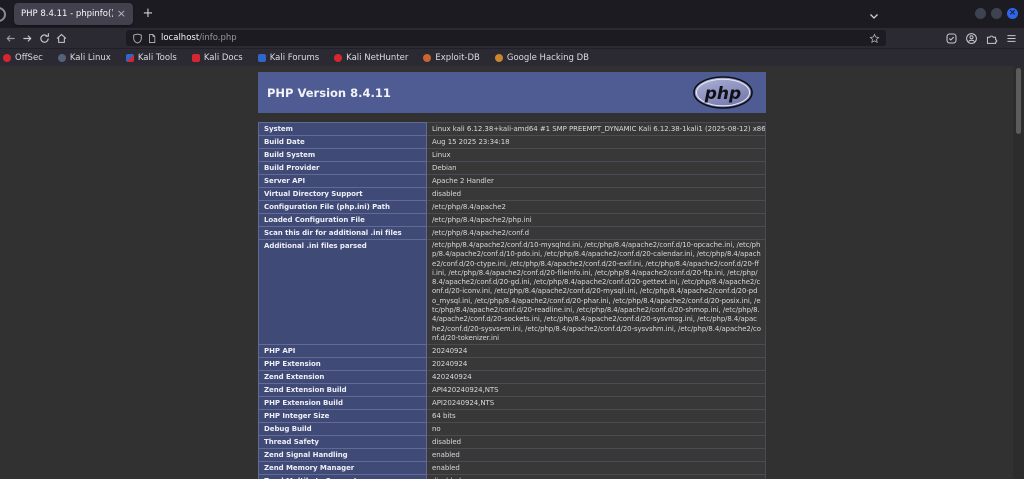  Describe the element at coordinates (547, 57) in the screenshot. I see `bookmark-label: Google Hacking DB` at that location.